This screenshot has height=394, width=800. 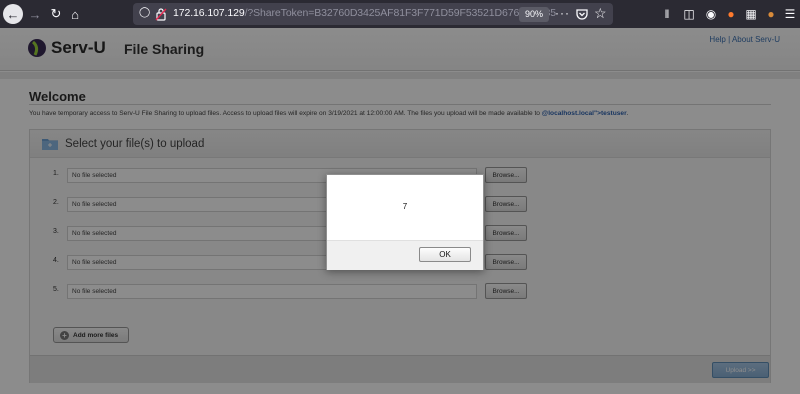 What do you see at coordinates (56, 14) in the screenshot?
I see `reload-icon: ↻` at bounding box center [56, 14].